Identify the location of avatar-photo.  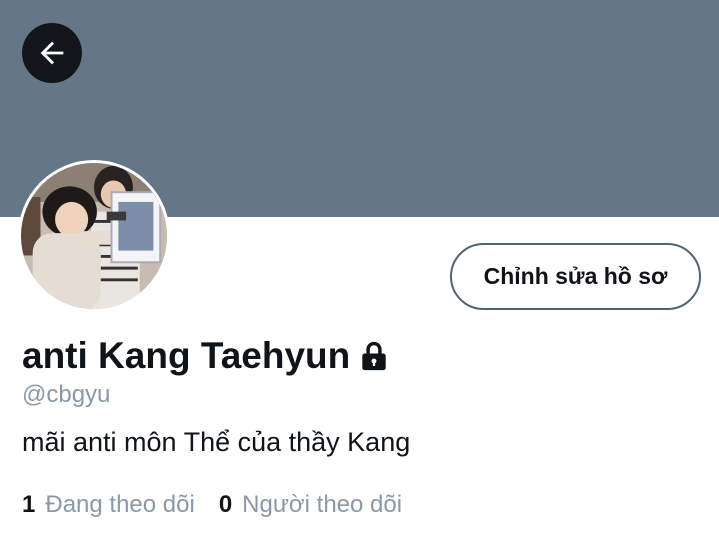
(94, 236).